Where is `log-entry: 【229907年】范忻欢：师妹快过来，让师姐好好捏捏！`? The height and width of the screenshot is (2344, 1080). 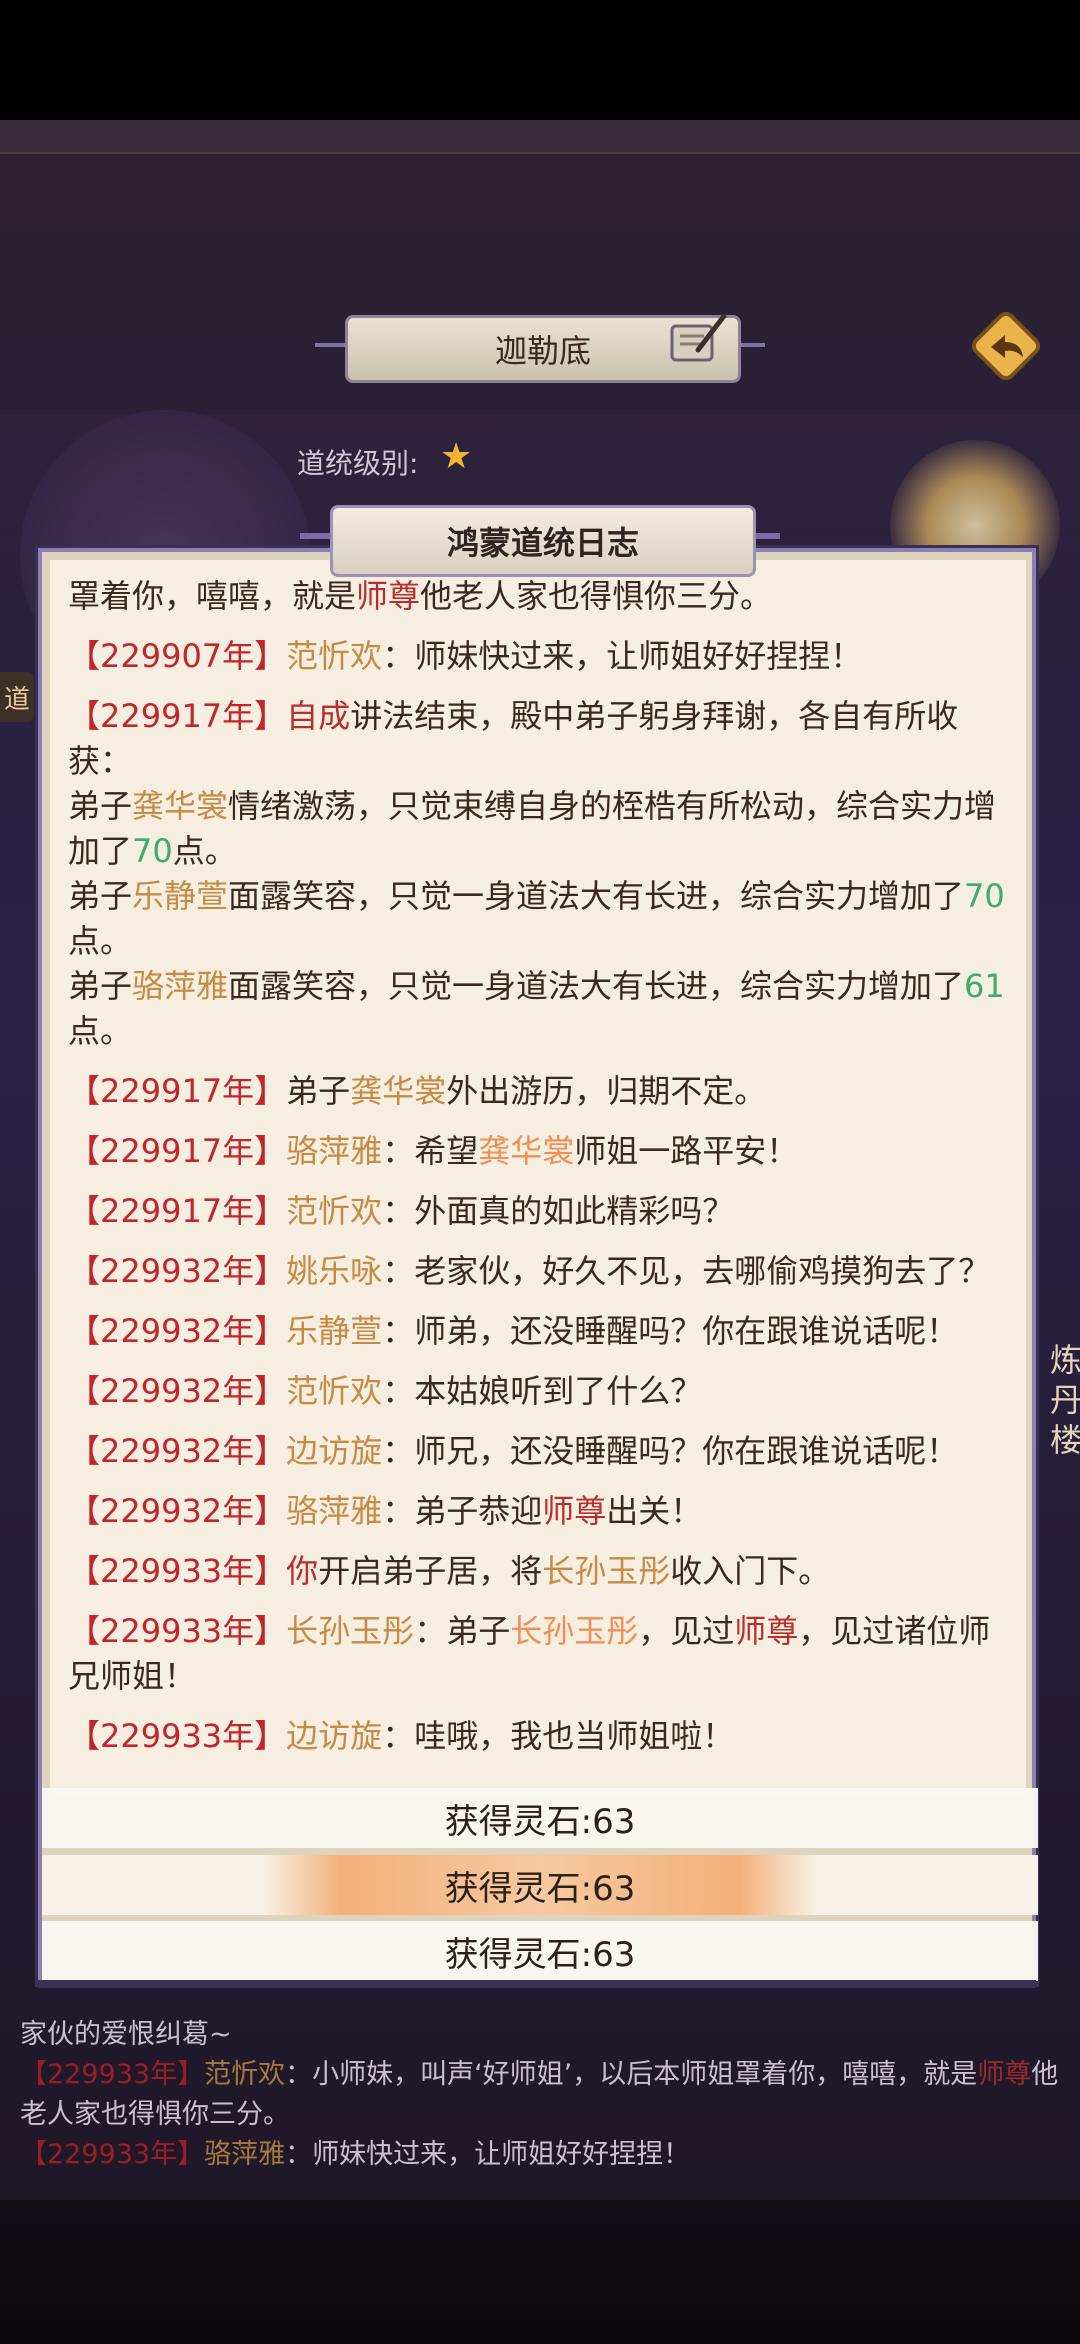
log-entry: 【229907年】范忻欢：师妹快过来，让师姐好好捏捏！ is located at coordinates (540, 656).